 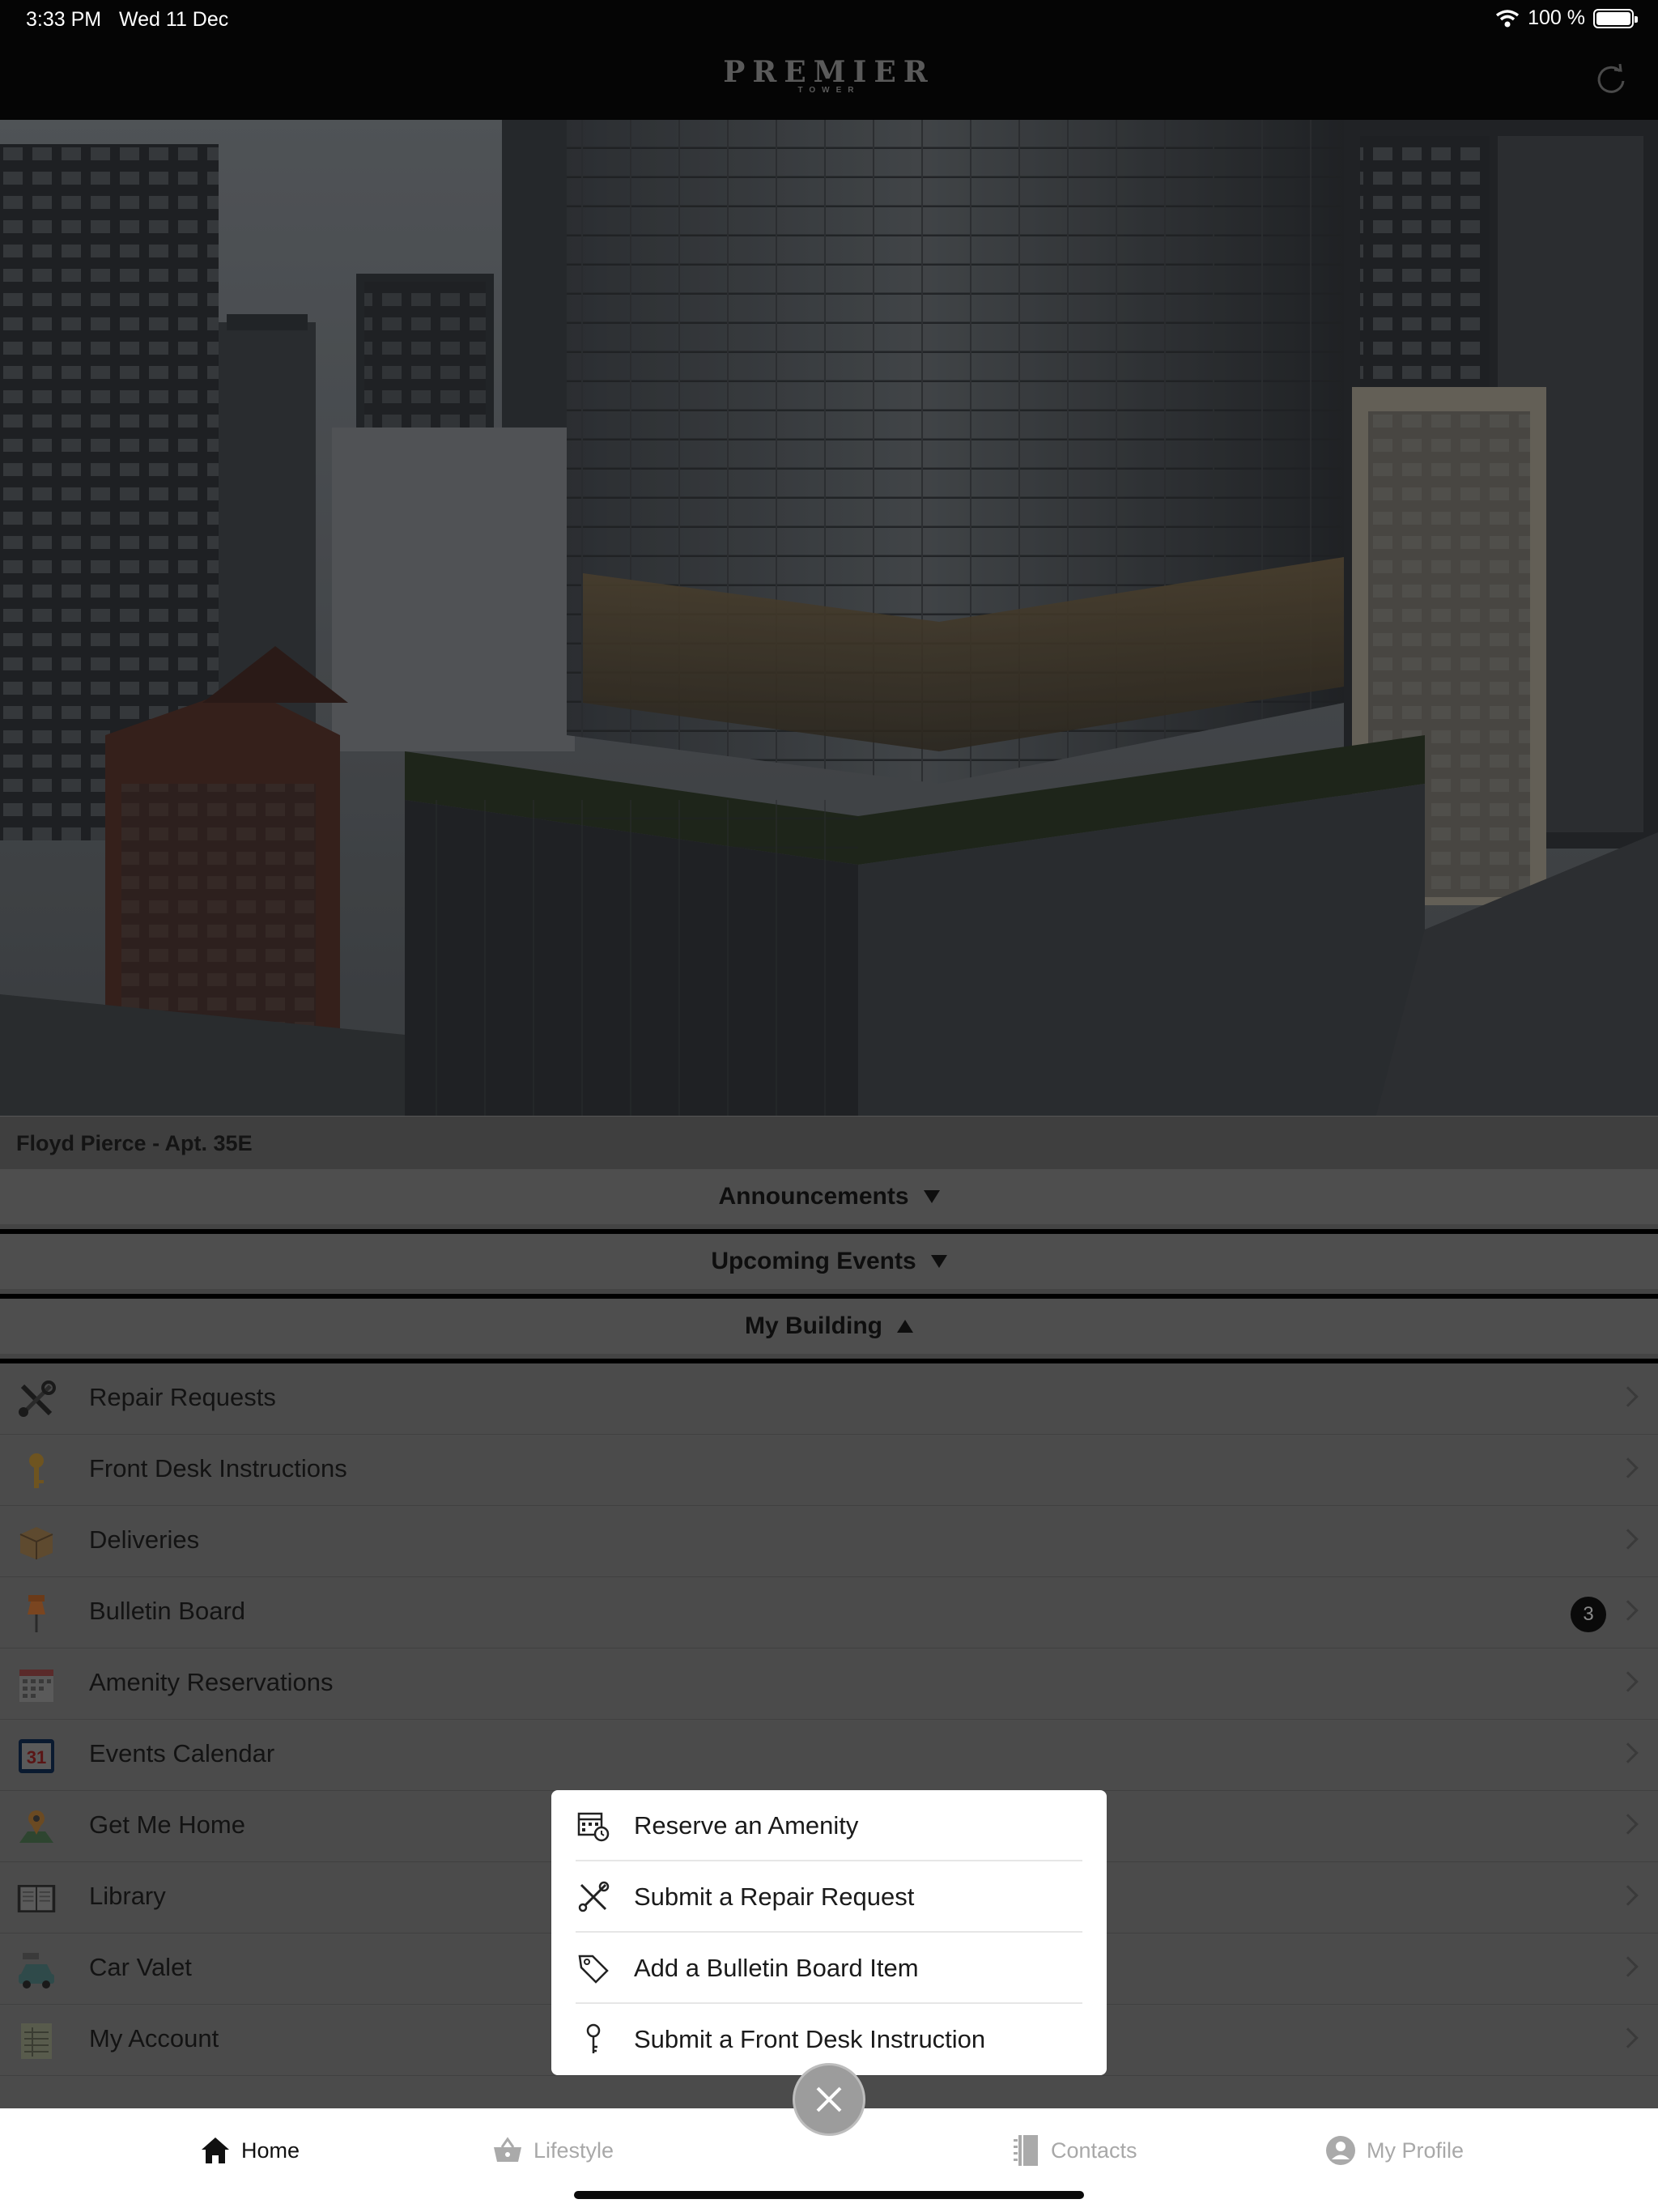 I want to click on menu-item-label: Library, so click(x=127, y=1896).